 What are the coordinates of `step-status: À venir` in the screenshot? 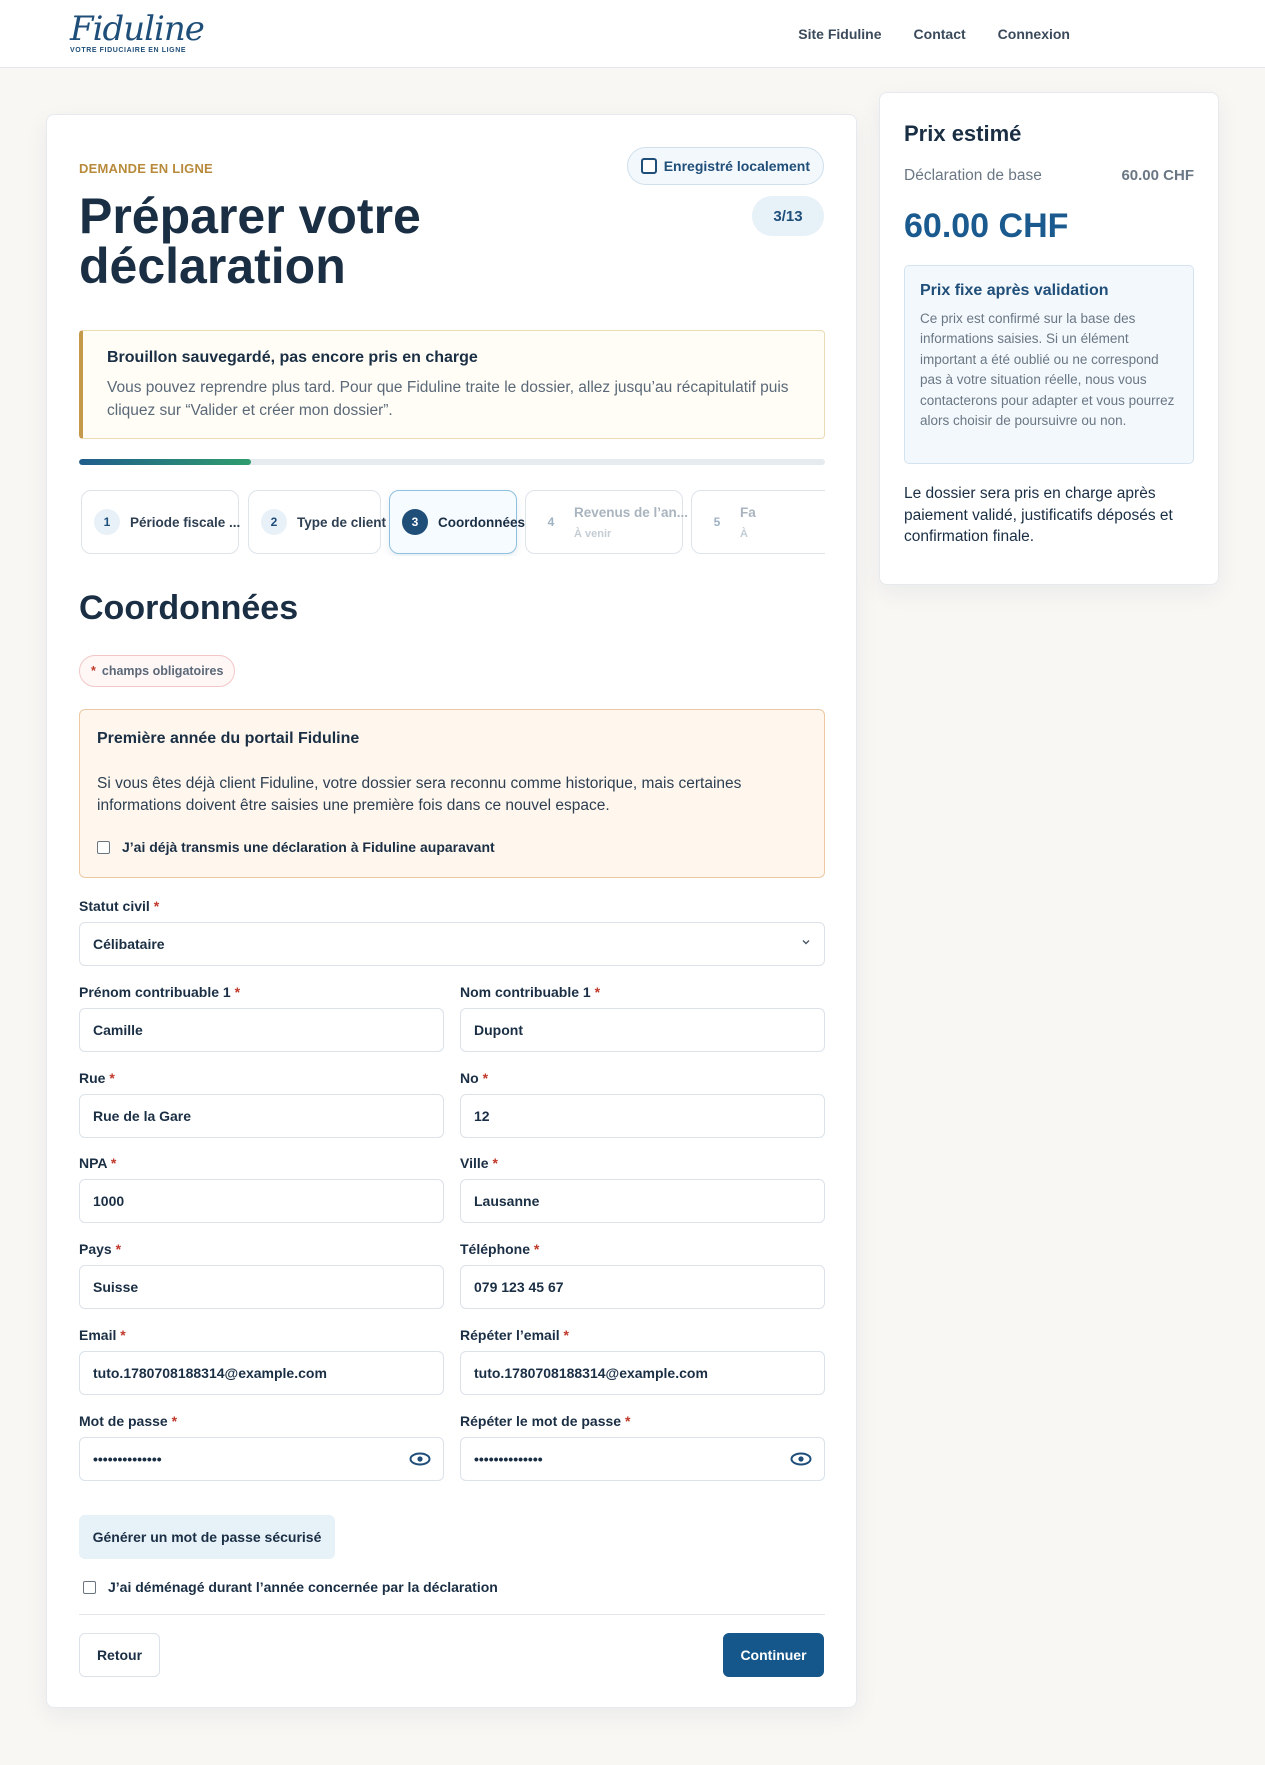 It's located at (593, 533).